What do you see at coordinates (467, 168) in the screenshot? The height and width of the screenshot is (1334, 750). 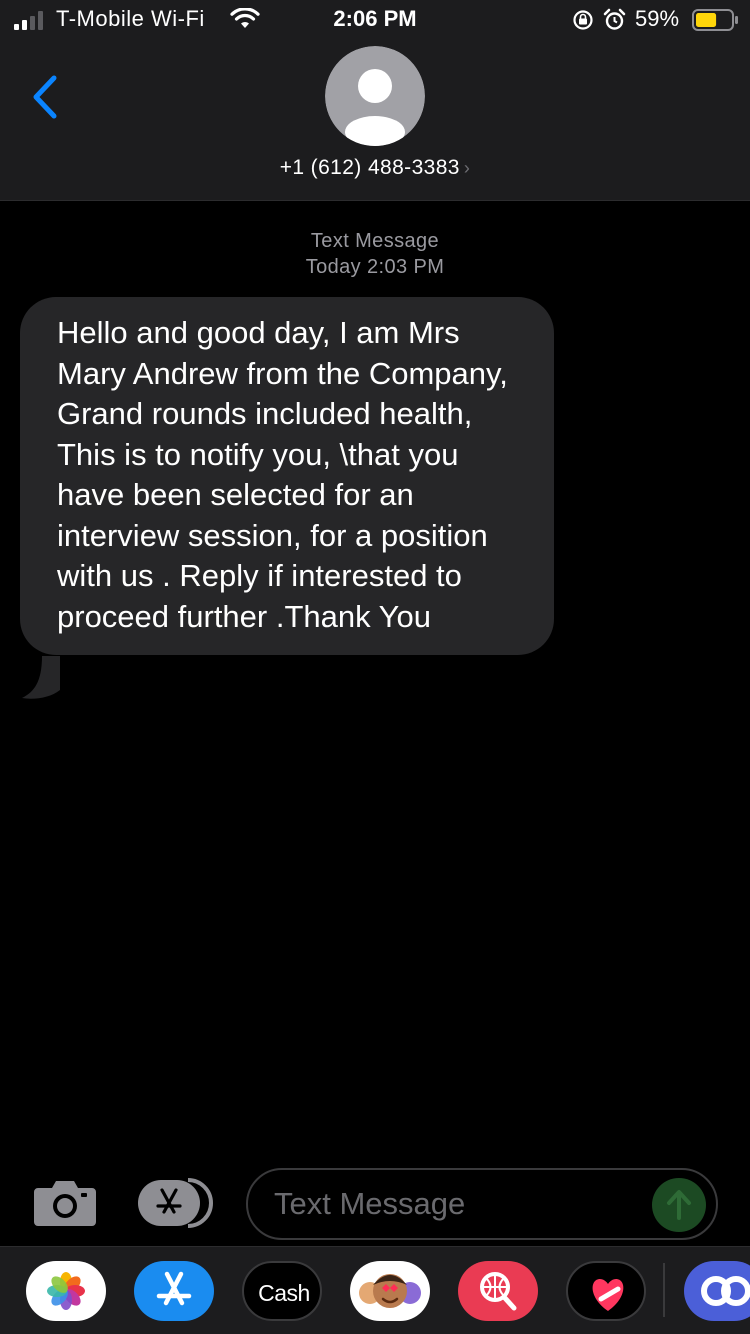 I see `chevron-right-icon: ›` at bounding box center [467, 168].